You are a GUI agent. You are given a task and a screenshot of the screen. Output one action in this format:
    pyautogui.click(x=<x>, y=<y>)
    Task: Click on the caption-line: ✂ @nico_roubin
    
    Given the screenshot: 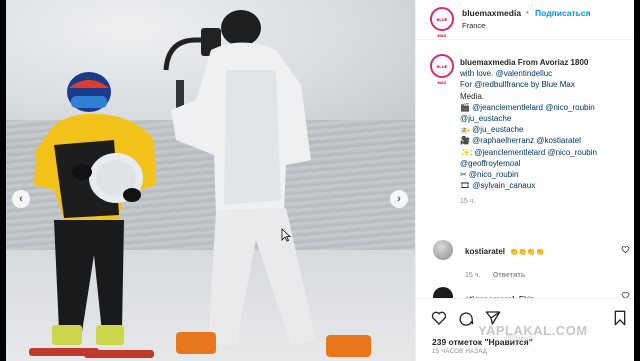 What is the action you would take?
    pyautogui.click(x=544, y=174)
    